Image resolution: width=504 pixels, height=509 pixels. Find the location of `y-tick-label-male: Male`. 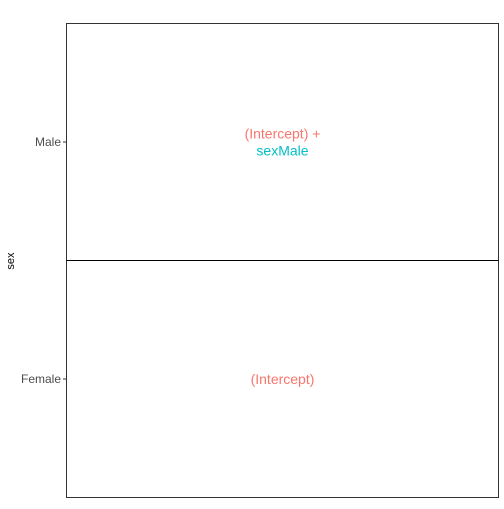

y-tick-label-male: Male is located at coordinates (48, 142).